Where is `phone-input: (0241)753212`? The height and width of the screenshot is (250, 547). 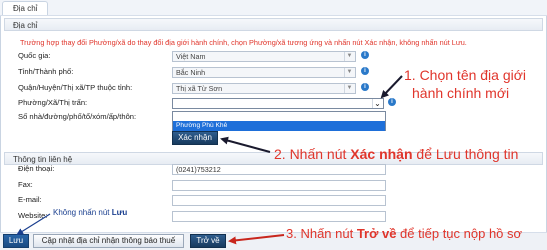 phone-input: (0241)753212 is located at coordinates (279, 169).